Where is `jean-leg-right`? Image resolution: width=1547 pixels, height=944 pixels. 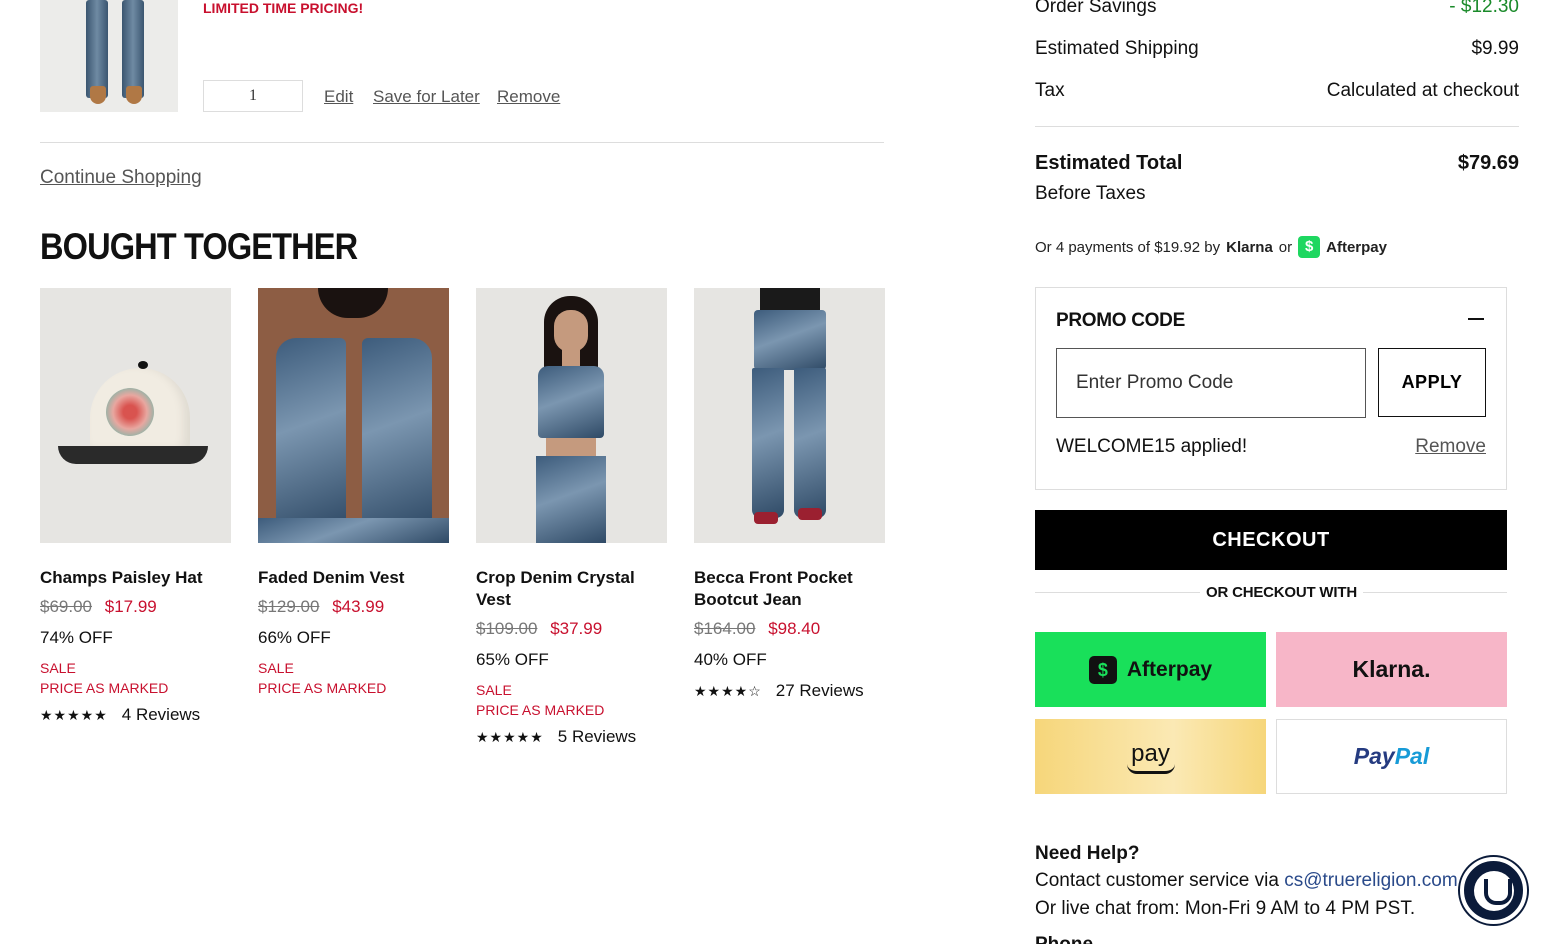 jean-leg-right is located at coordinates (133, 49).